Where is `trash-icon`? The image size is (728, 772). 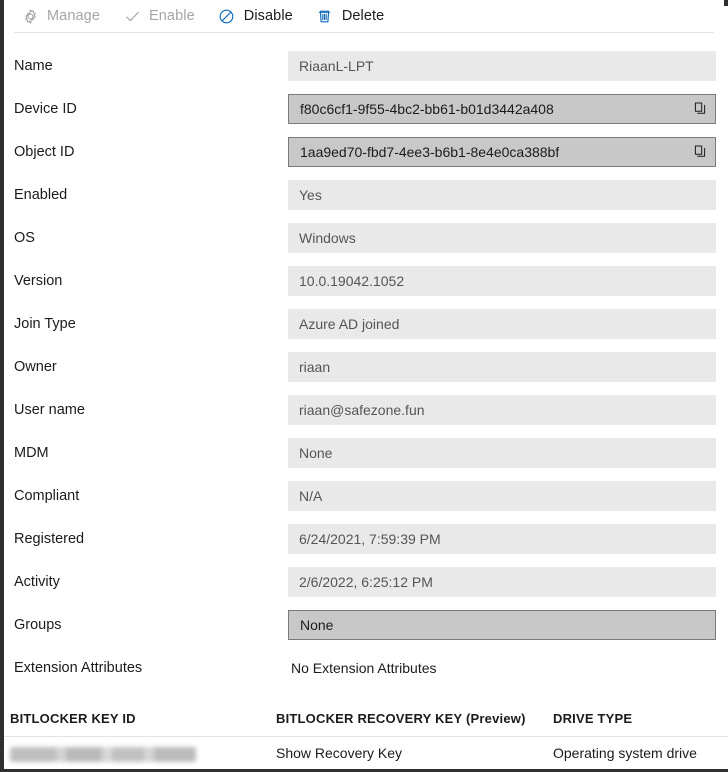
trash-icon is located at coordinates (325, 16).